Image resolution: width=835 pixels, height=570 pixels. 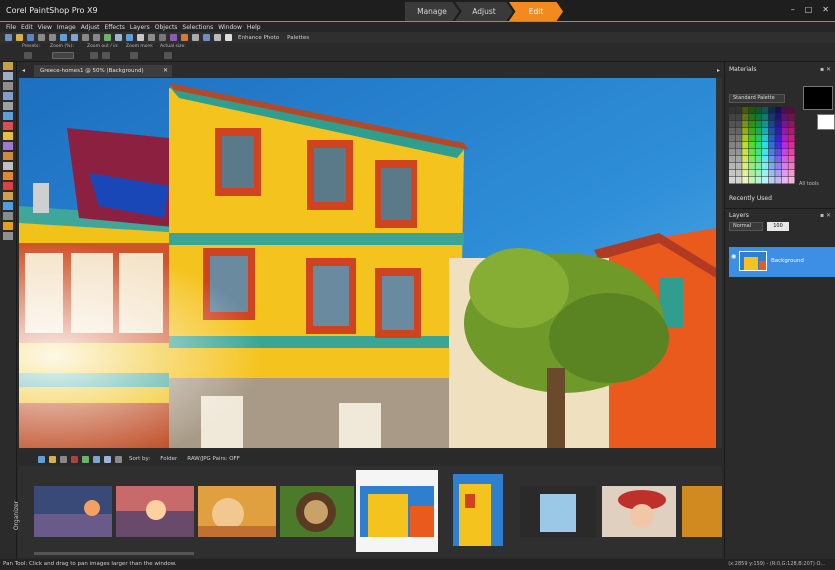 What do you see at coordinates (763, 146) in the screenshot?
I see `color-swatches` at bounding box center [763, 146].